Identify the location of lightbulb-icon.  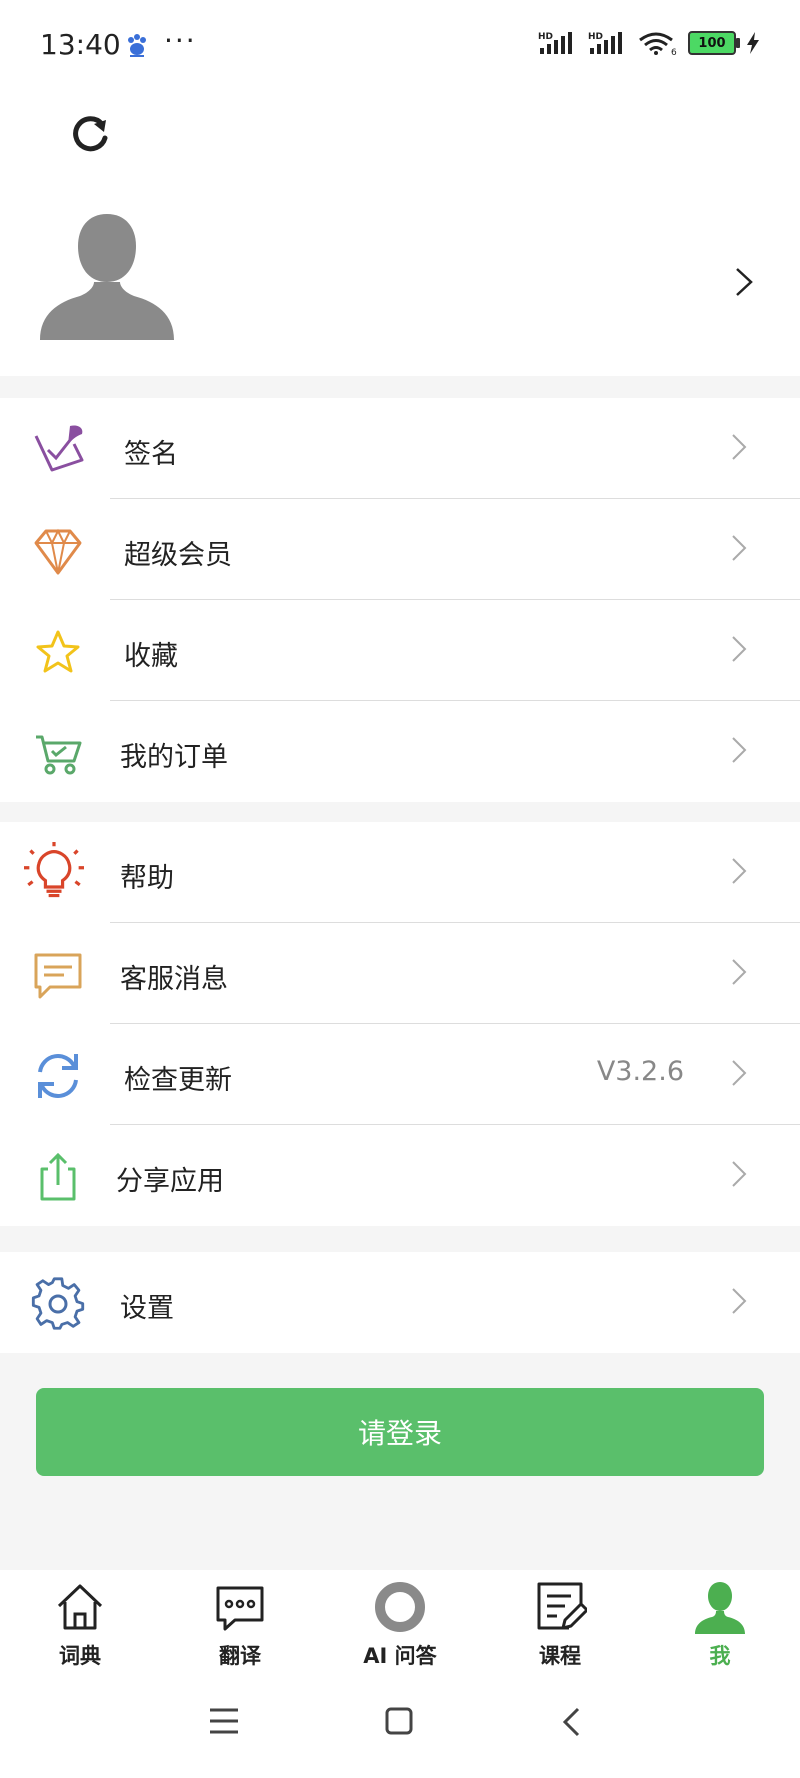
(54, 870).